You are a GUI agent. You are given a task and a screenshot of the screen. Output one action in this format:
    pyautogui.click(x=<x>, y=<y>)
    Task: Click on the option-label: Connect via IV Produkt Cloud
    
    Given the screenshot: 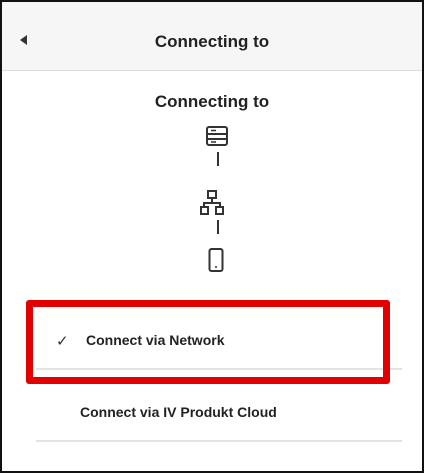 What is the action you would take?
    pyautogui.click(x=178, y=412)
    